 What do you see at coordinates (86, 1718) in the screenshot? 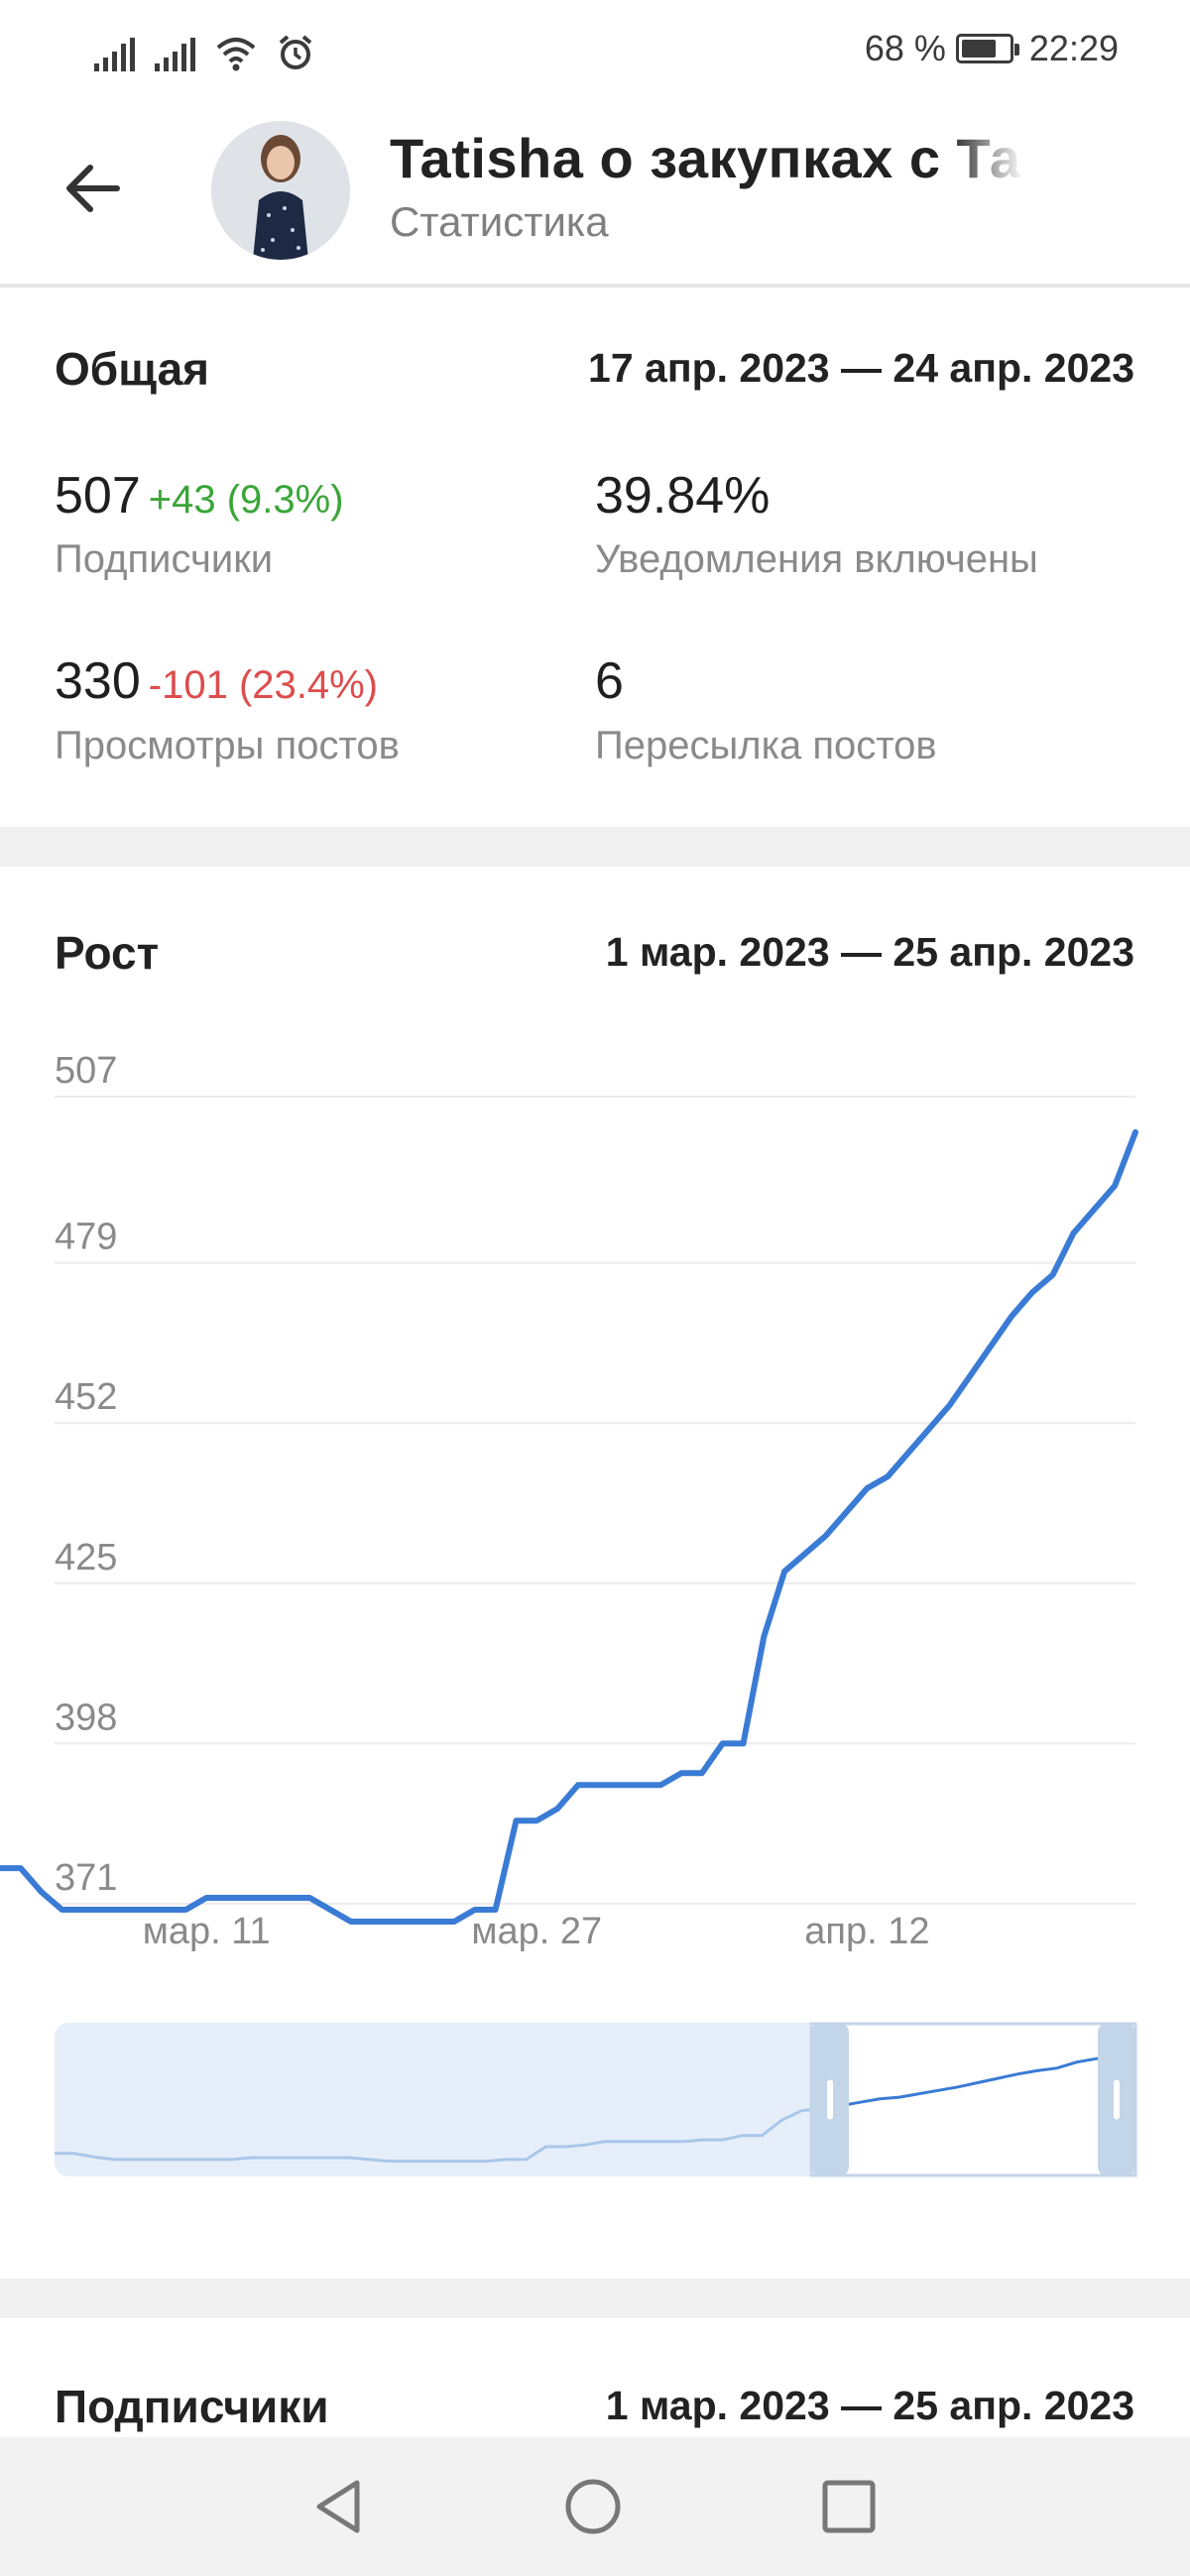
I see `y-tick-label: 398` at bounding box center [86, 1718].